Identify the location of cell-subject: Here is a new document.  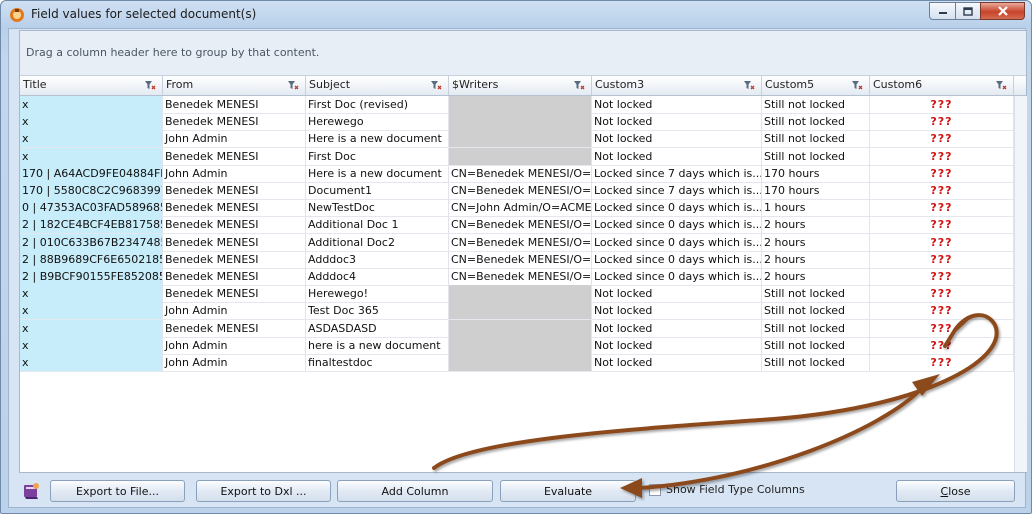
(377, 139).